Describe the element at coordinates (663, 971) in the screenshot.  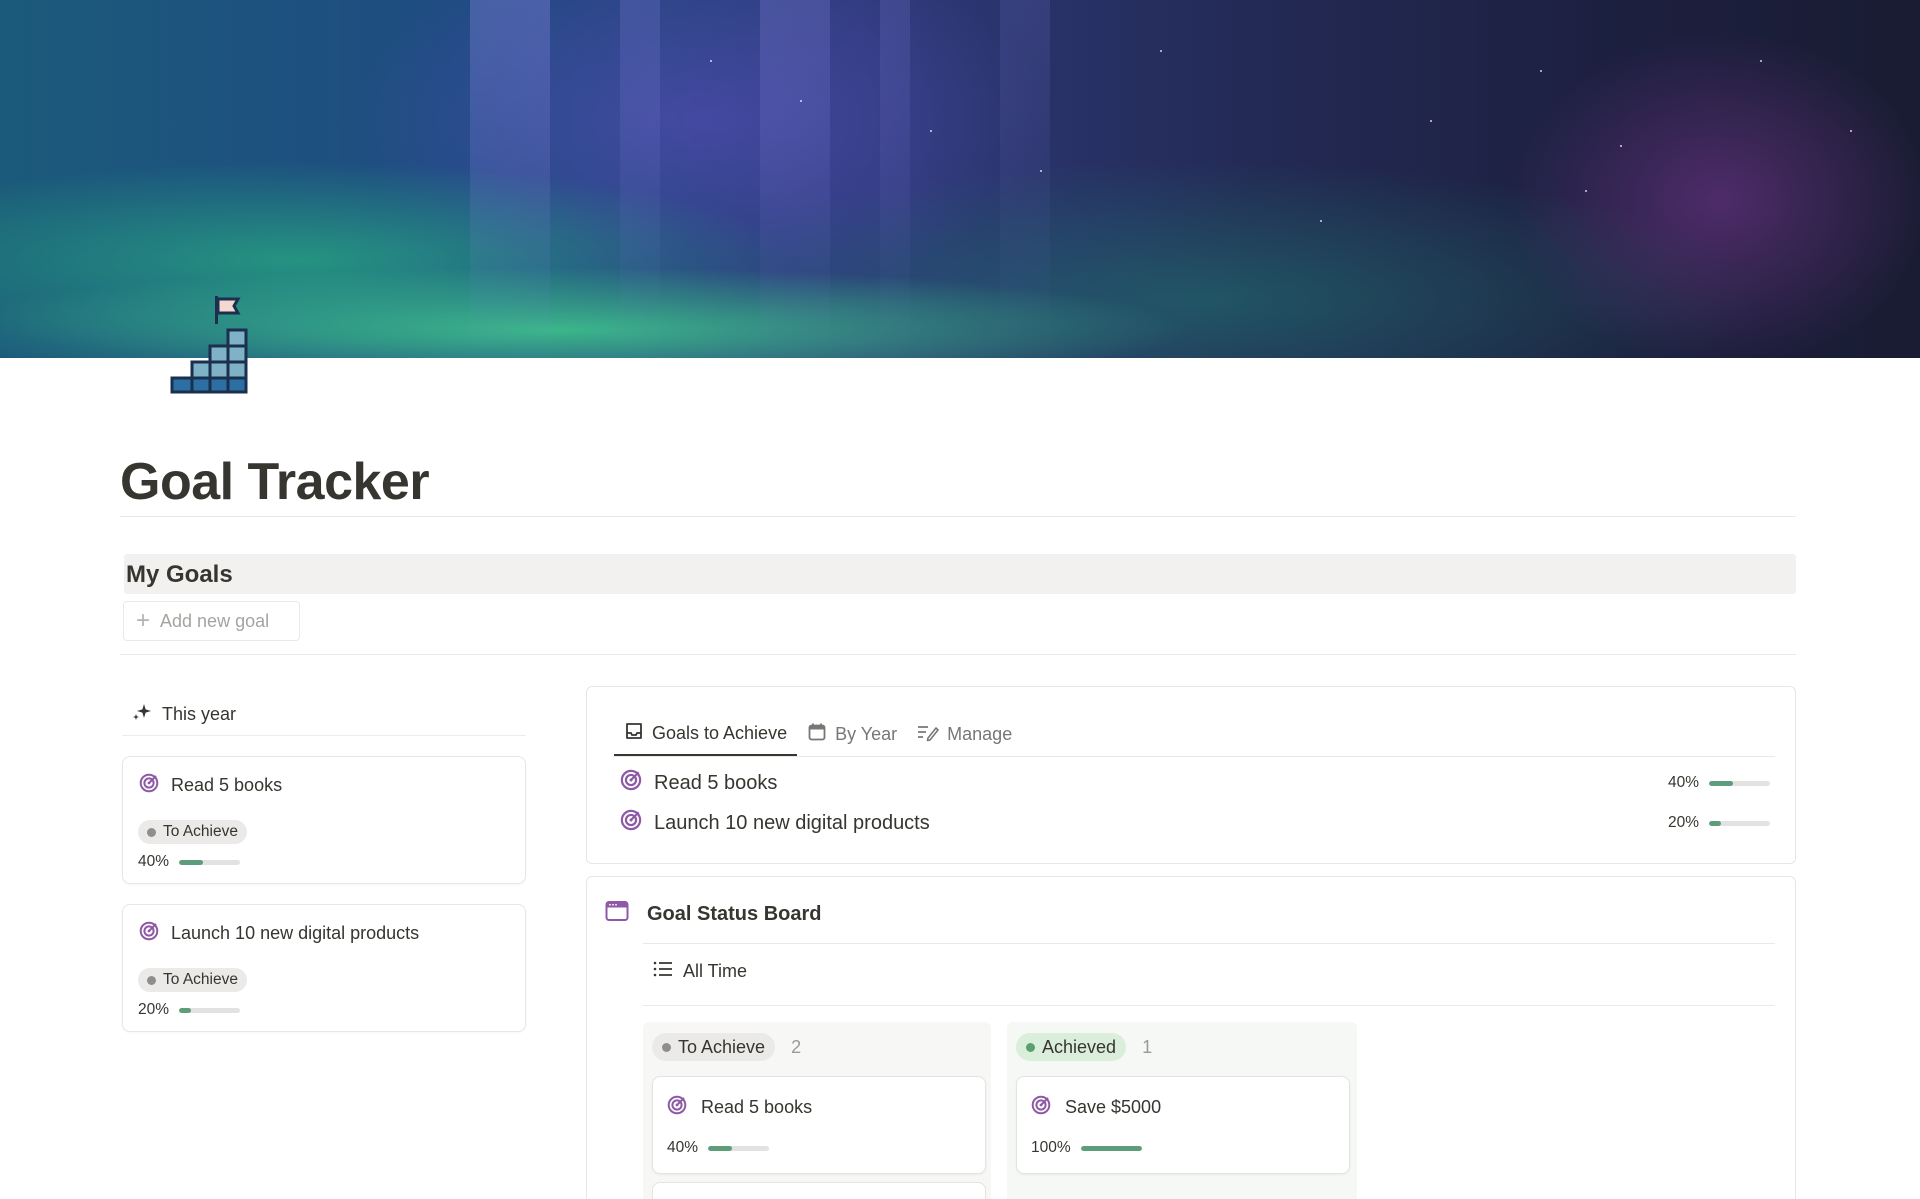
I see `list-icon` at that location.